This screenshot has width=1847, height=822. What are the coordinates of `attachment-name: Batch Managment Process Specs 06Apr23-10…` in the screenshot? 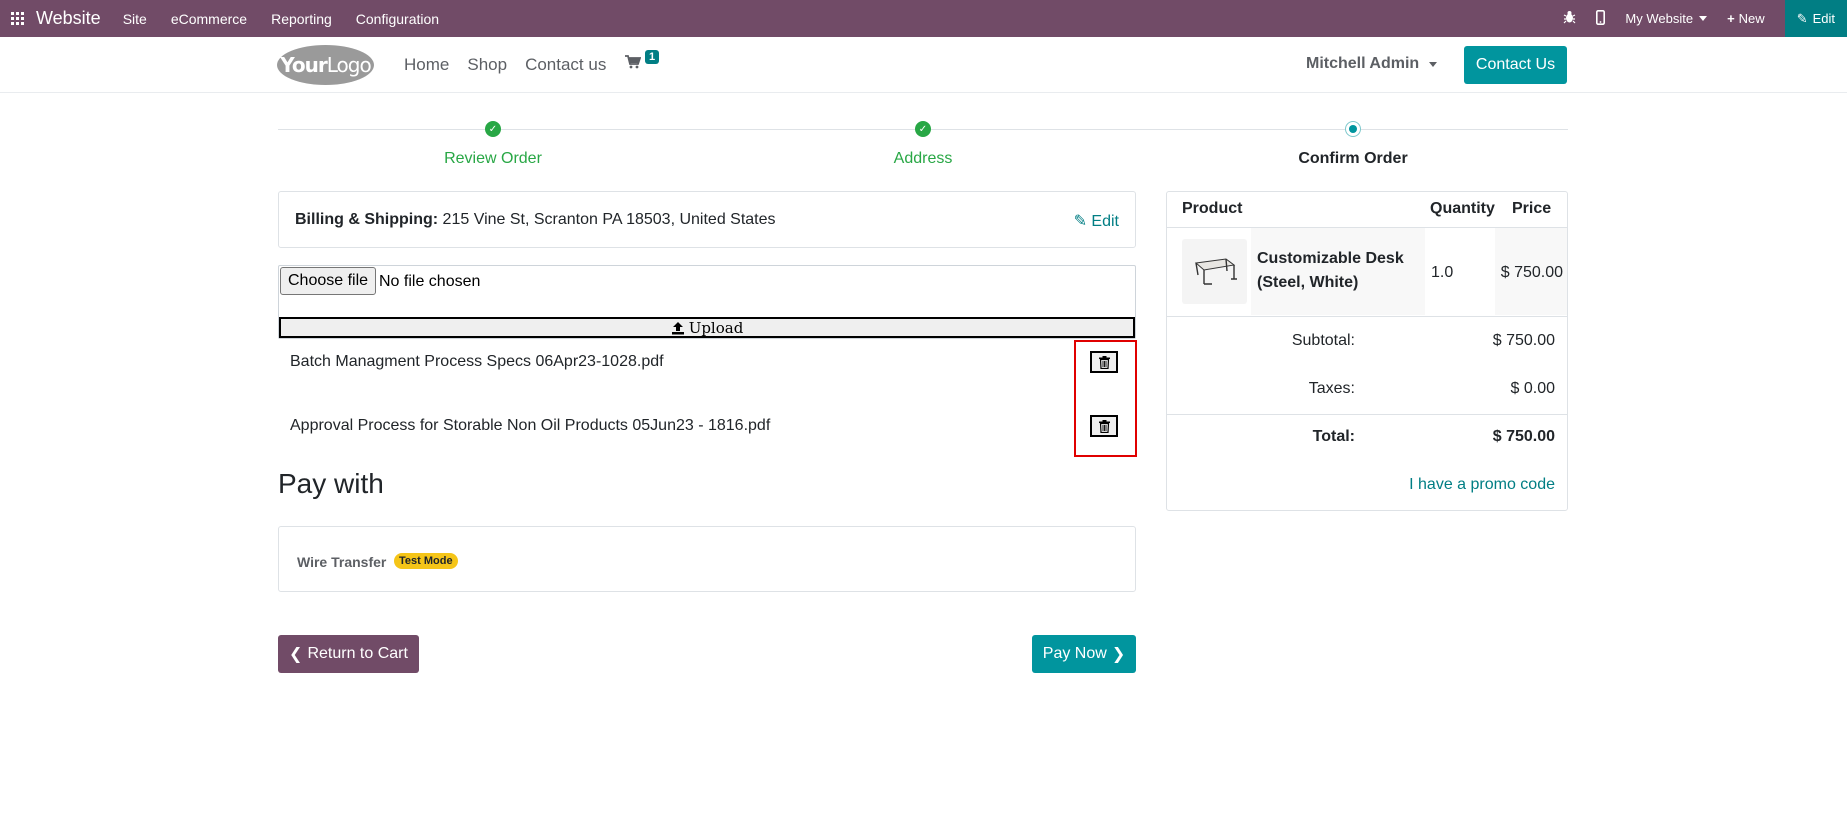 It's located at (477, 362).